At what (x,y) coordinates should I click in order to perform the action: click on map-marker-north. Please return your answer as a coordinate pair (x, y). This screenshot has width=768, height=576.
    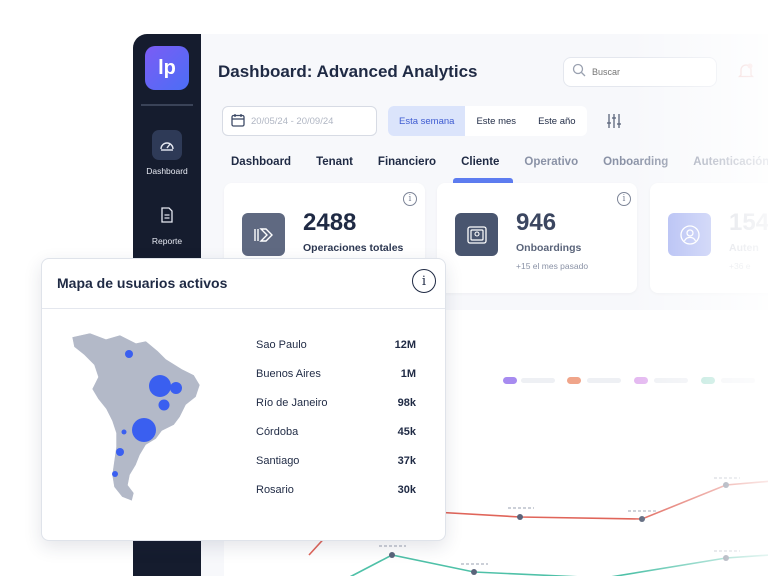
    Looking at the image, I should click on (129, 354).